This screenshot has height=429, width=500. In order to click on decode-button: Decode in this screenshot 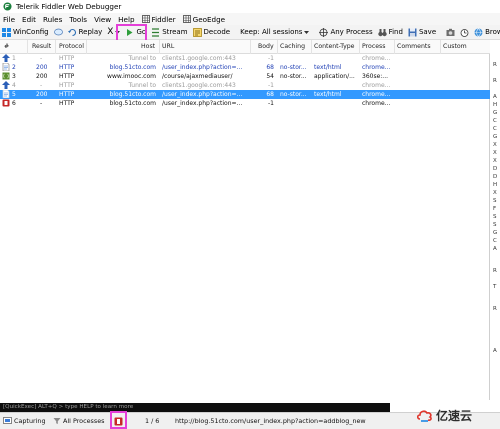, I will do `click(211, 32)`.